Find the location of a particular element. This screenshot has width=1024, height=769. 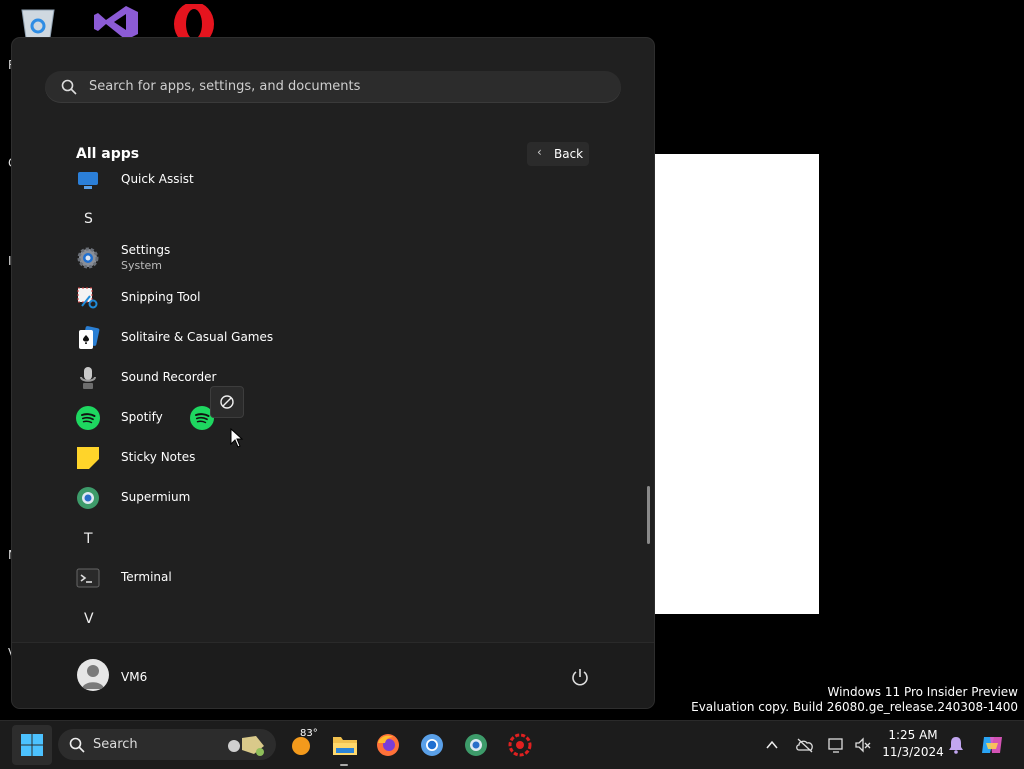

search-placeholder: Search for apps, settings, and documents is located at coordinates (225, 86).